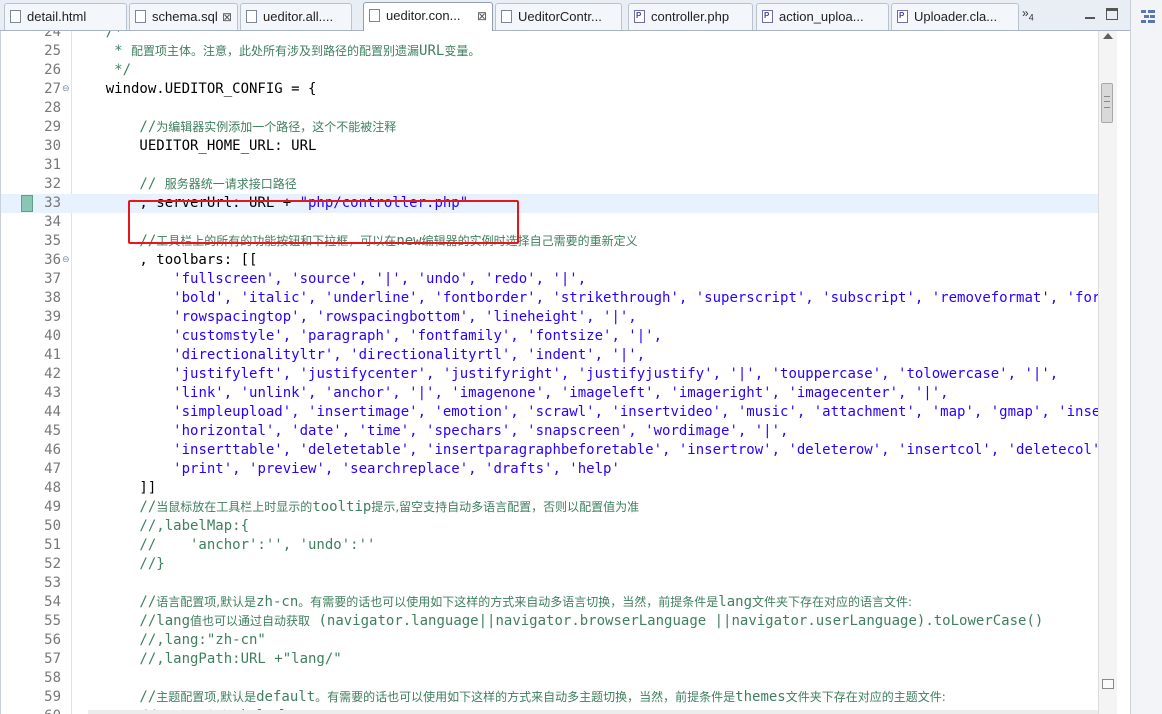 Image resolution: width=1162 pixels, height=714 pixels. I want to click on tab-detail-html: detail.html, so click(65, 16).